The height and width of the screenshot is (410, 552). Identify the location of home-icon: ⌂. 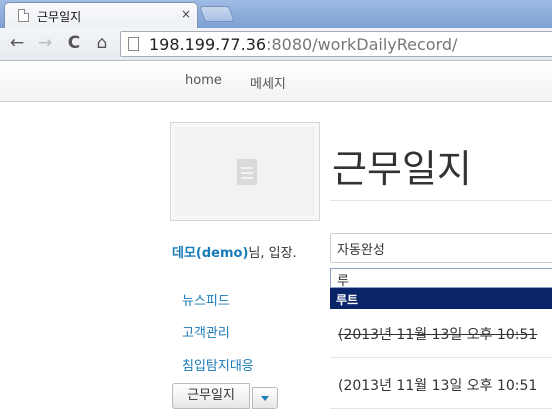
(102, 43).